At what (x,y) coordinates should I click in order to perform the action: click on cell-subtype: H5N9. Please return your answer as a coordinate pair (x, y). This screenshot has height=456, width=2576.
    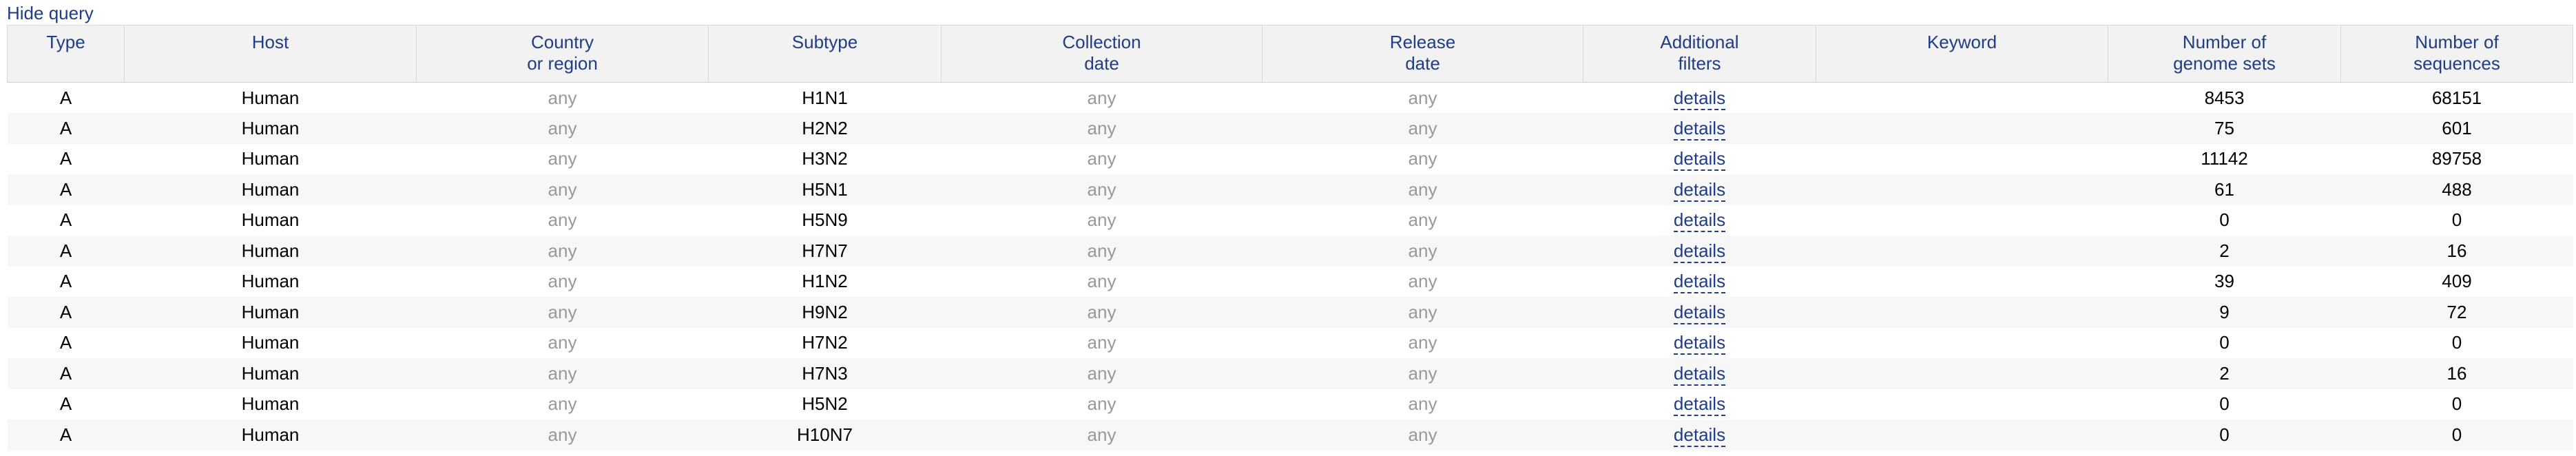
    Looking at the image, I should click on (825, 220).